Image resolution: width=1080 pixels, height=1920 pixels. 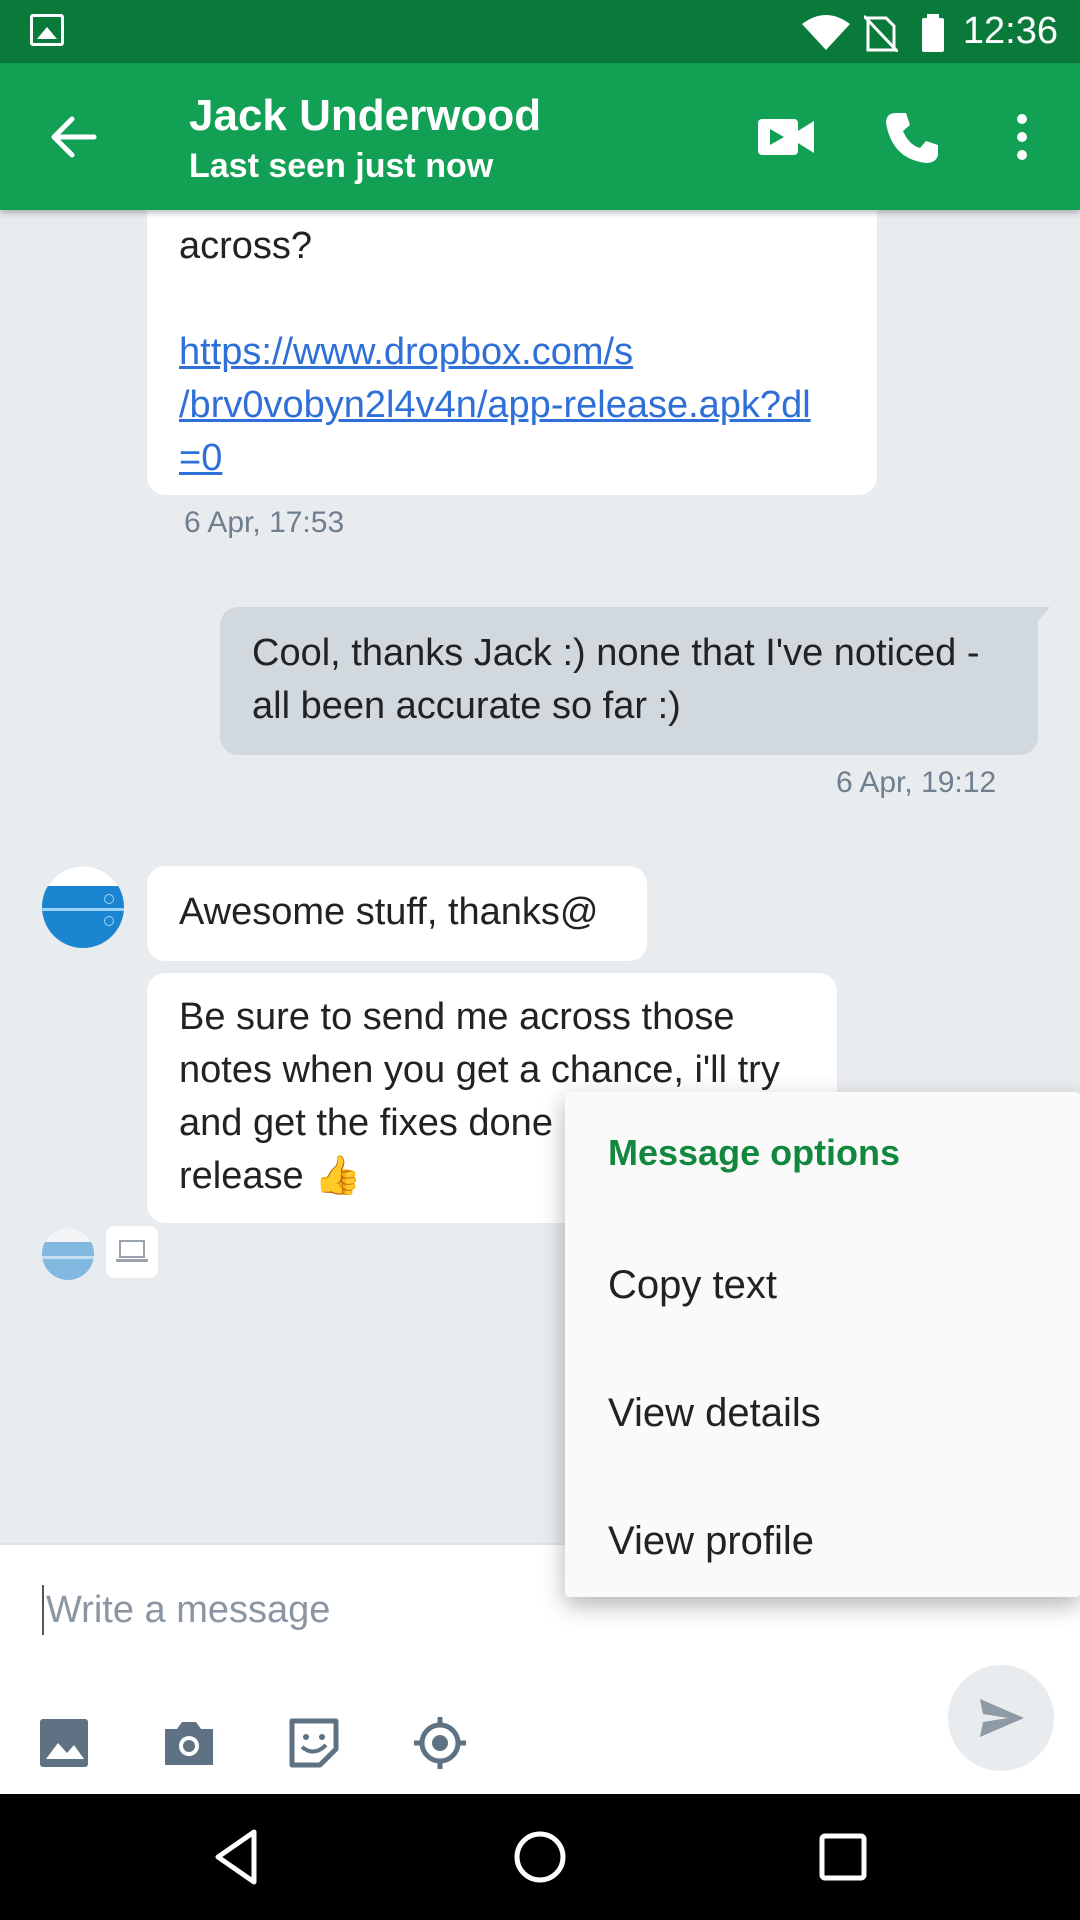 What do you see at coordinates (64, 1743) in the screenshot?
I see `image-icon` at bounding box center [64, 1743].